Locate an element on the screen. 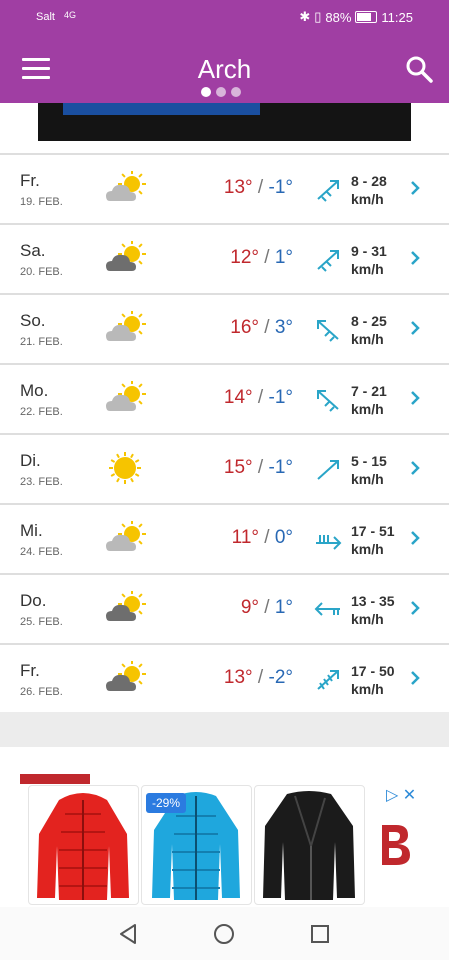  search-icon is located at coordinates (419, 69).